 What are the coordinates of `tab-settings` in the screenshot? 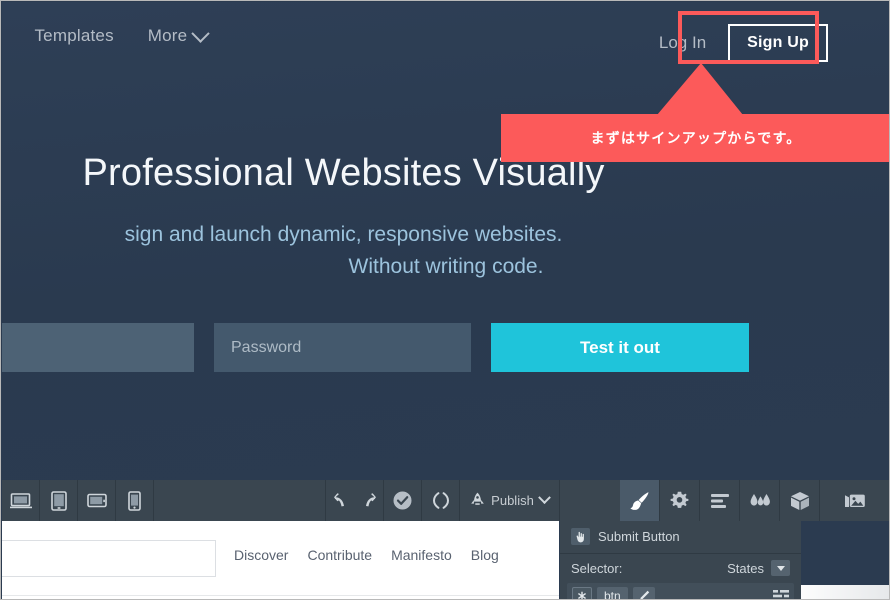 It's located at (680, 500).